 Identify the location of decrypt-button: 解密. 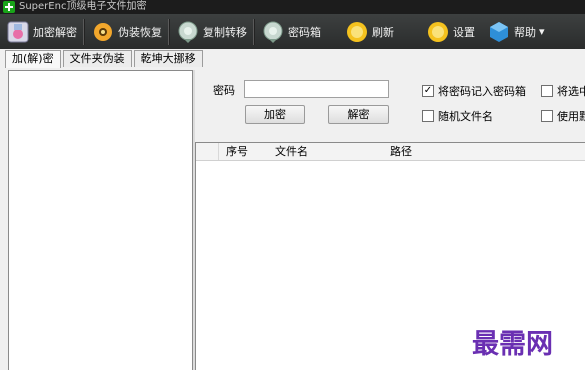
(358, 114).